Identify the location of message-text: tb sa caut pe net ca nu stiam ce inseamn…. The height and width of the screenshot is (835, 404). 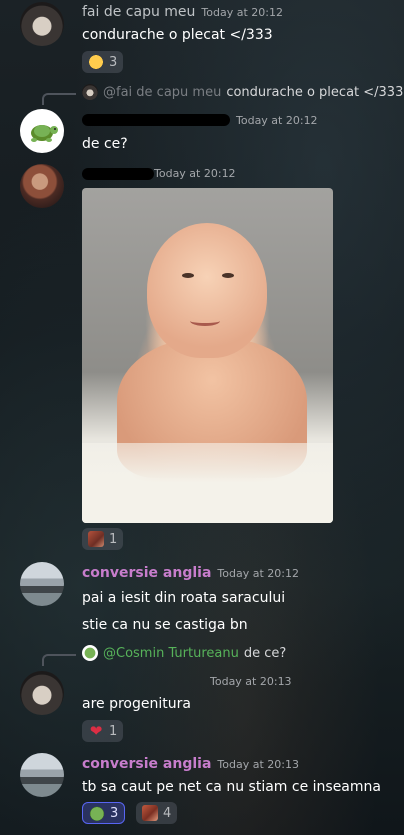
(231, 787).